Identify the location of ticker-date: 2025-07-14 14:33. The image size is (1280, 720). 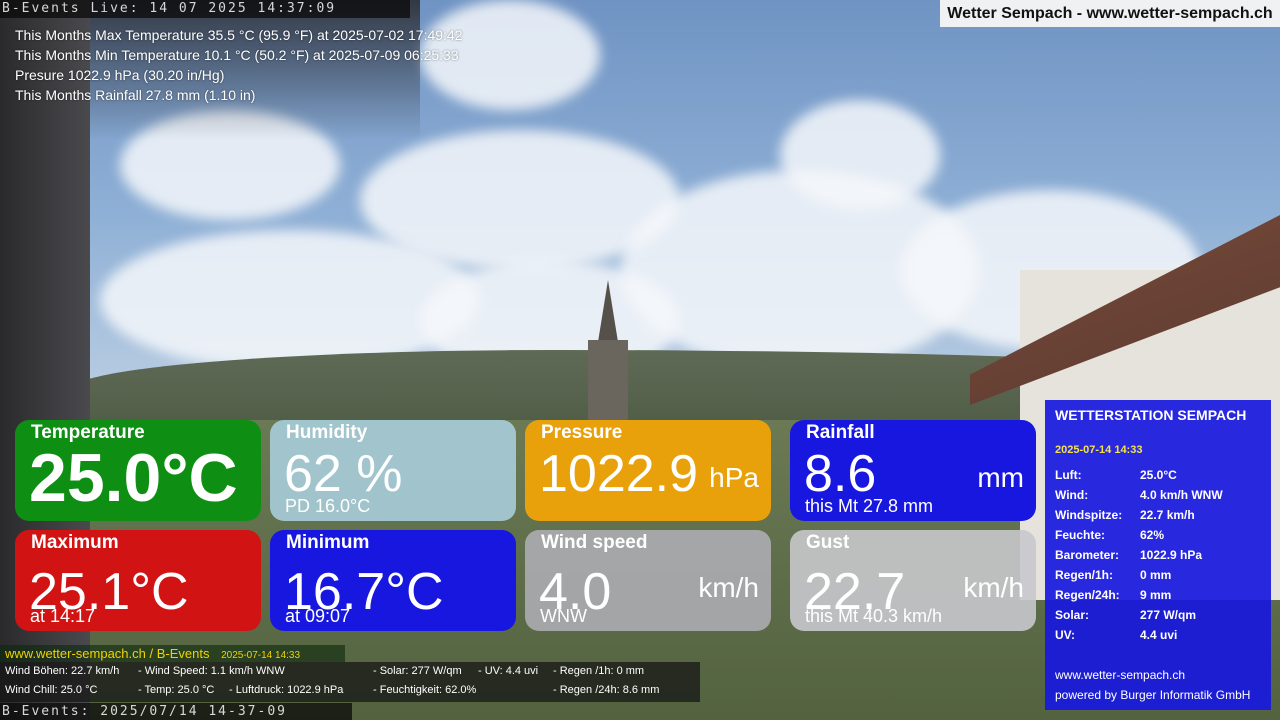
(261, 655).